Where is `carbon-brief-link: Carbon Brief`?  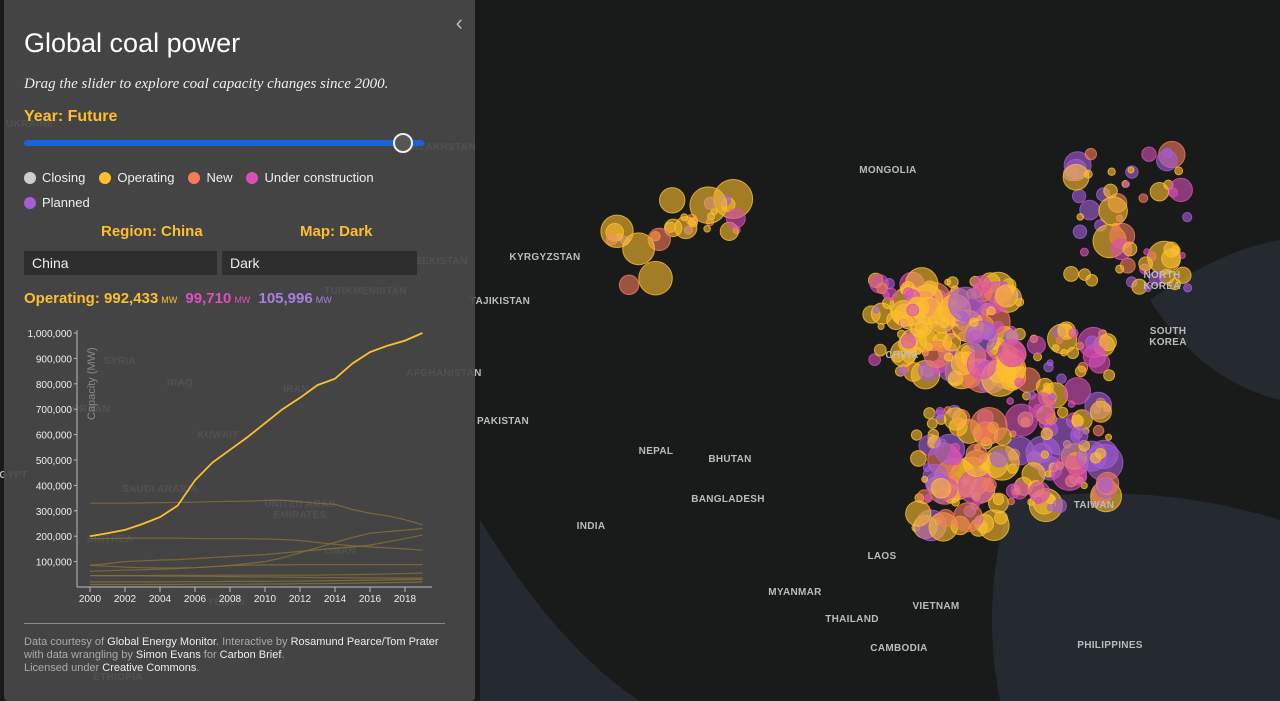 carbon-brief-link: Carbon Brief is located at coordinates (251, 655).